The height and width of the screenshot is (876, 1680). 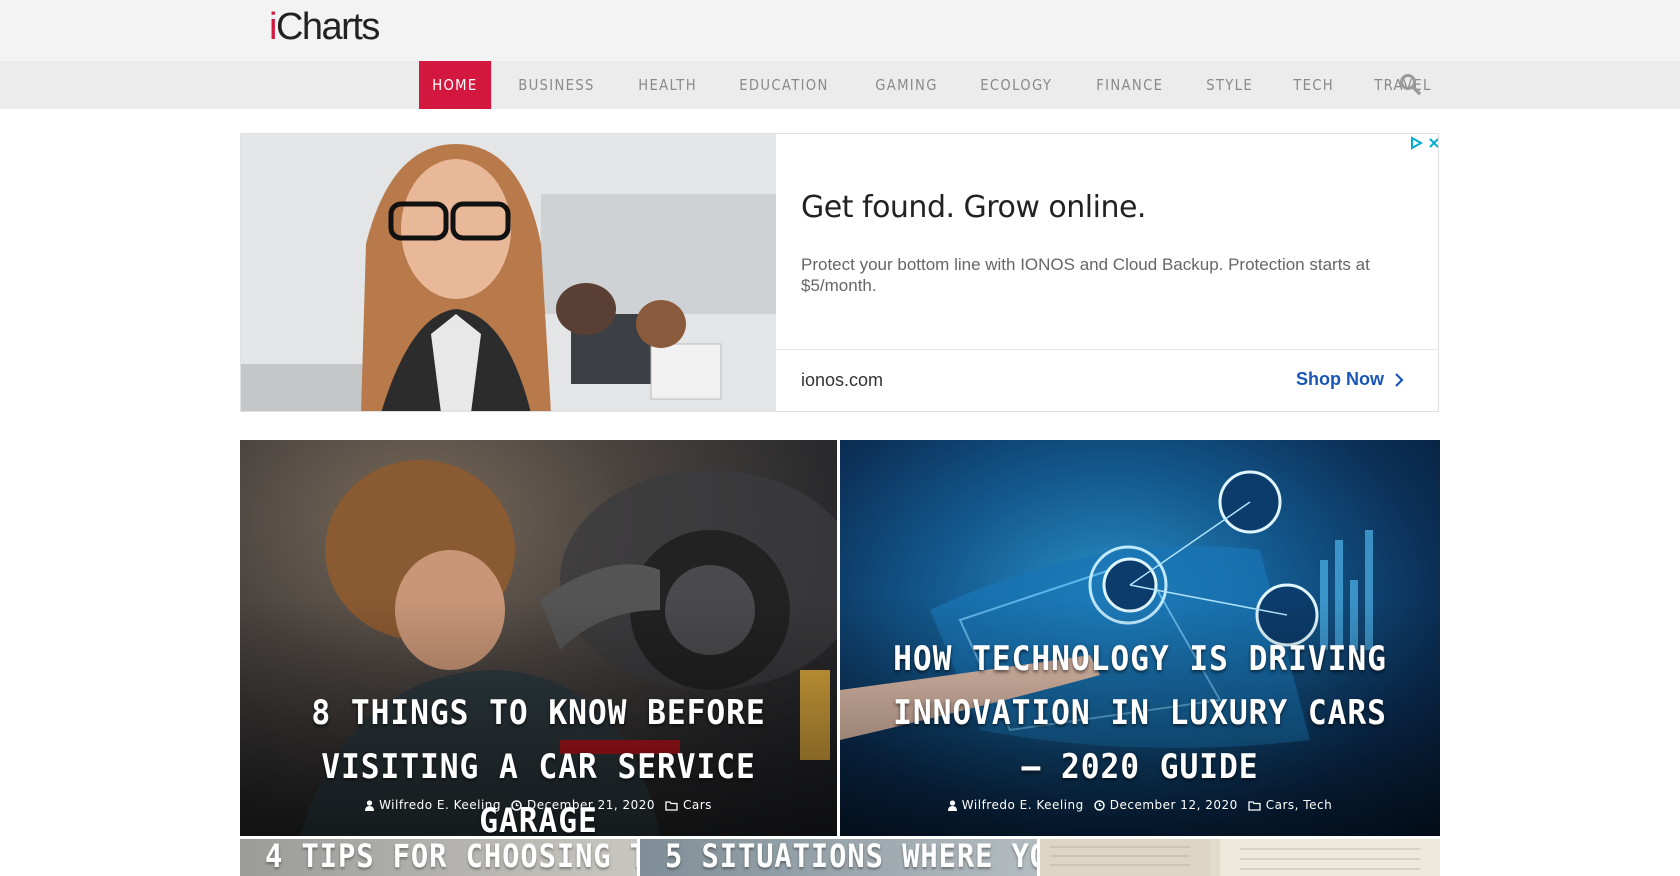 What do you see at coordinates (1416, 143) in the screenshot?
I see `adchoices-icon` at bounding box center [1416, 143].